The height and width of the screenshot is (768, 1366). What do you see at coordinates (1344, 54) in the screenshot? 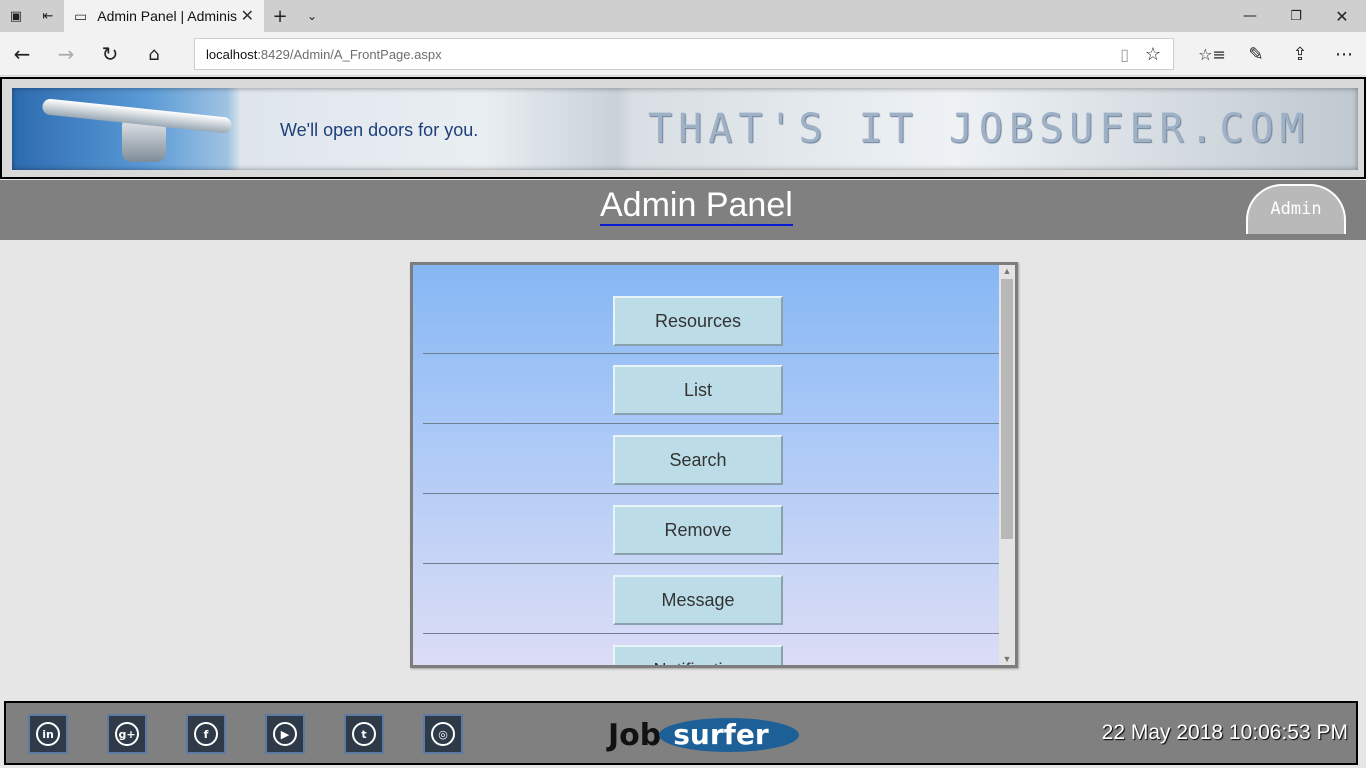
I see `more-icon: ⋯` at bounding box center [1344, 54].